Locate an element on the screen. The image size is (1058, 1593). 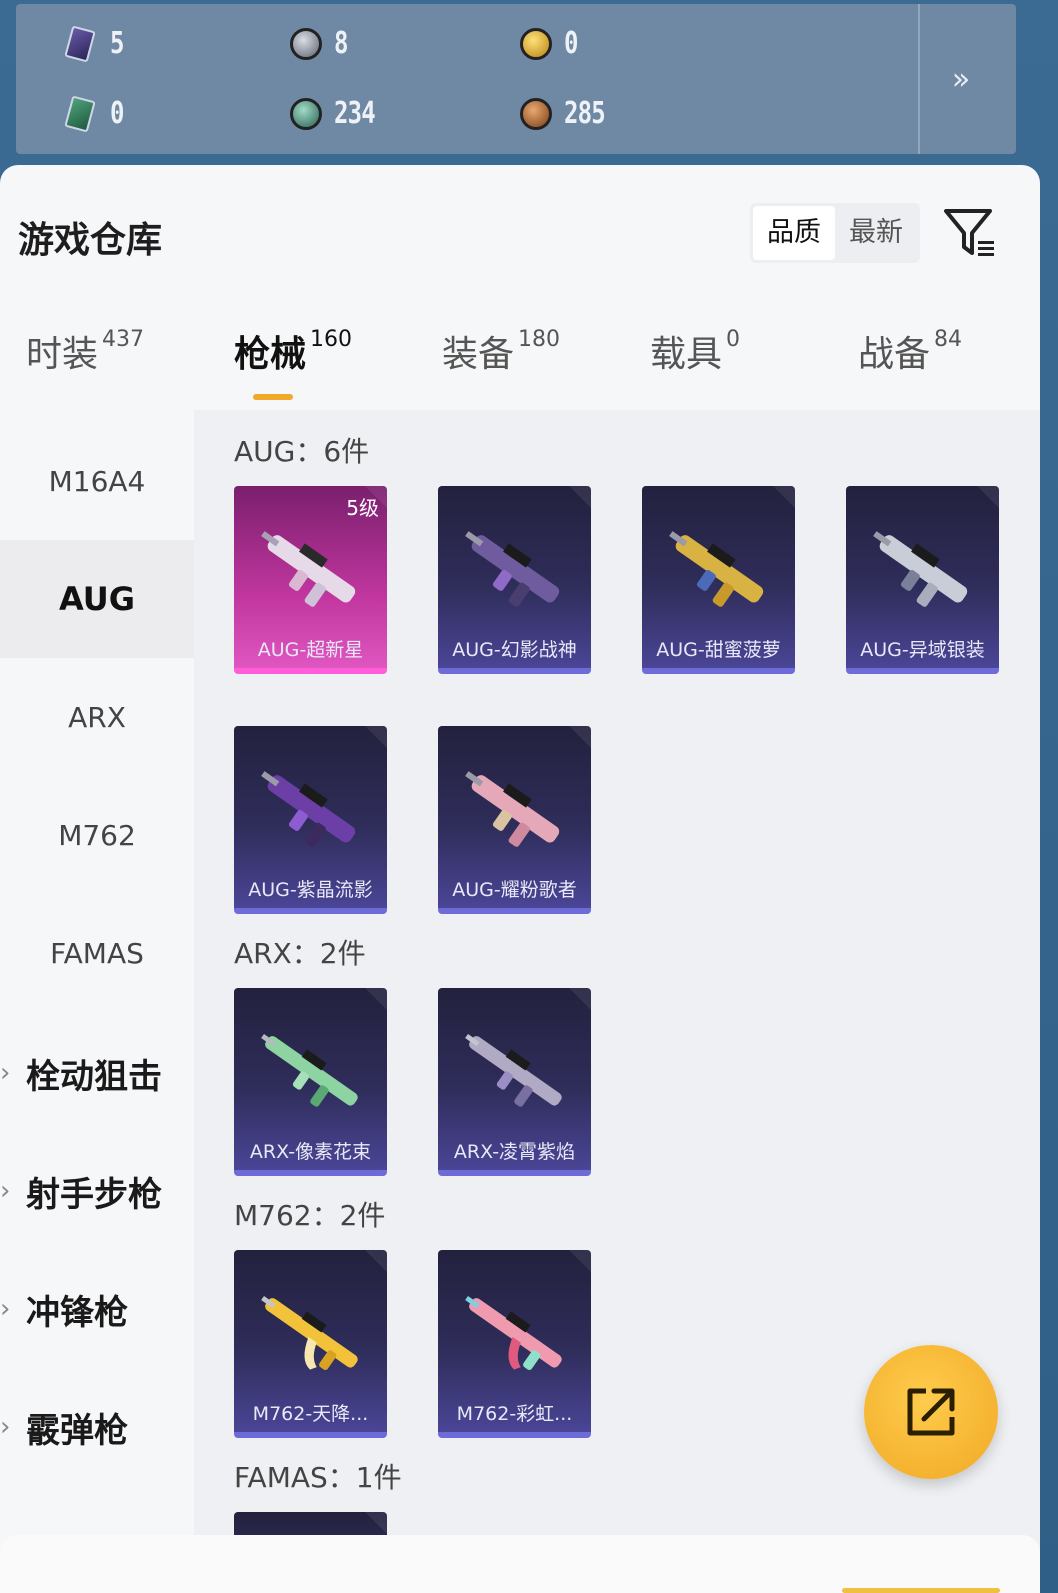
currency-value: 285 is located at coordinates (585, 113).